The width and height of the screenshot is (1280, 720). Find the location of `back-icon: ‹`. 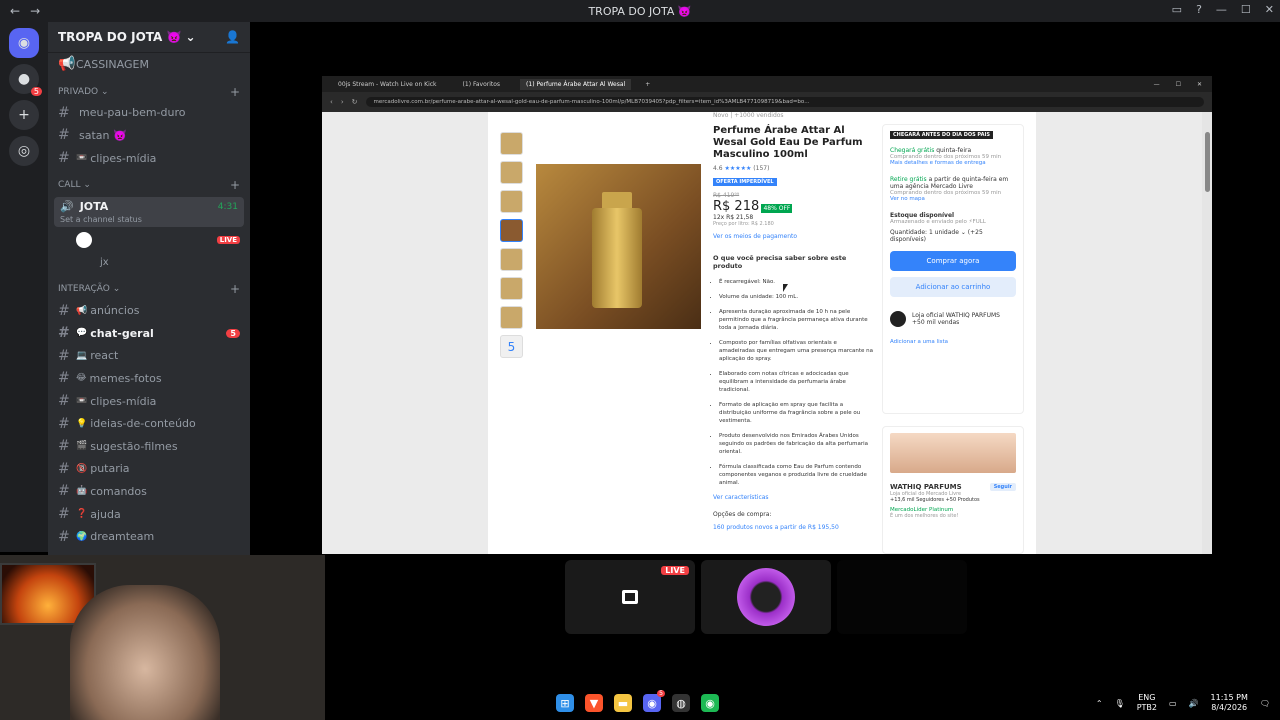

back-icon: ‹ is located at coordinates (331, 102).